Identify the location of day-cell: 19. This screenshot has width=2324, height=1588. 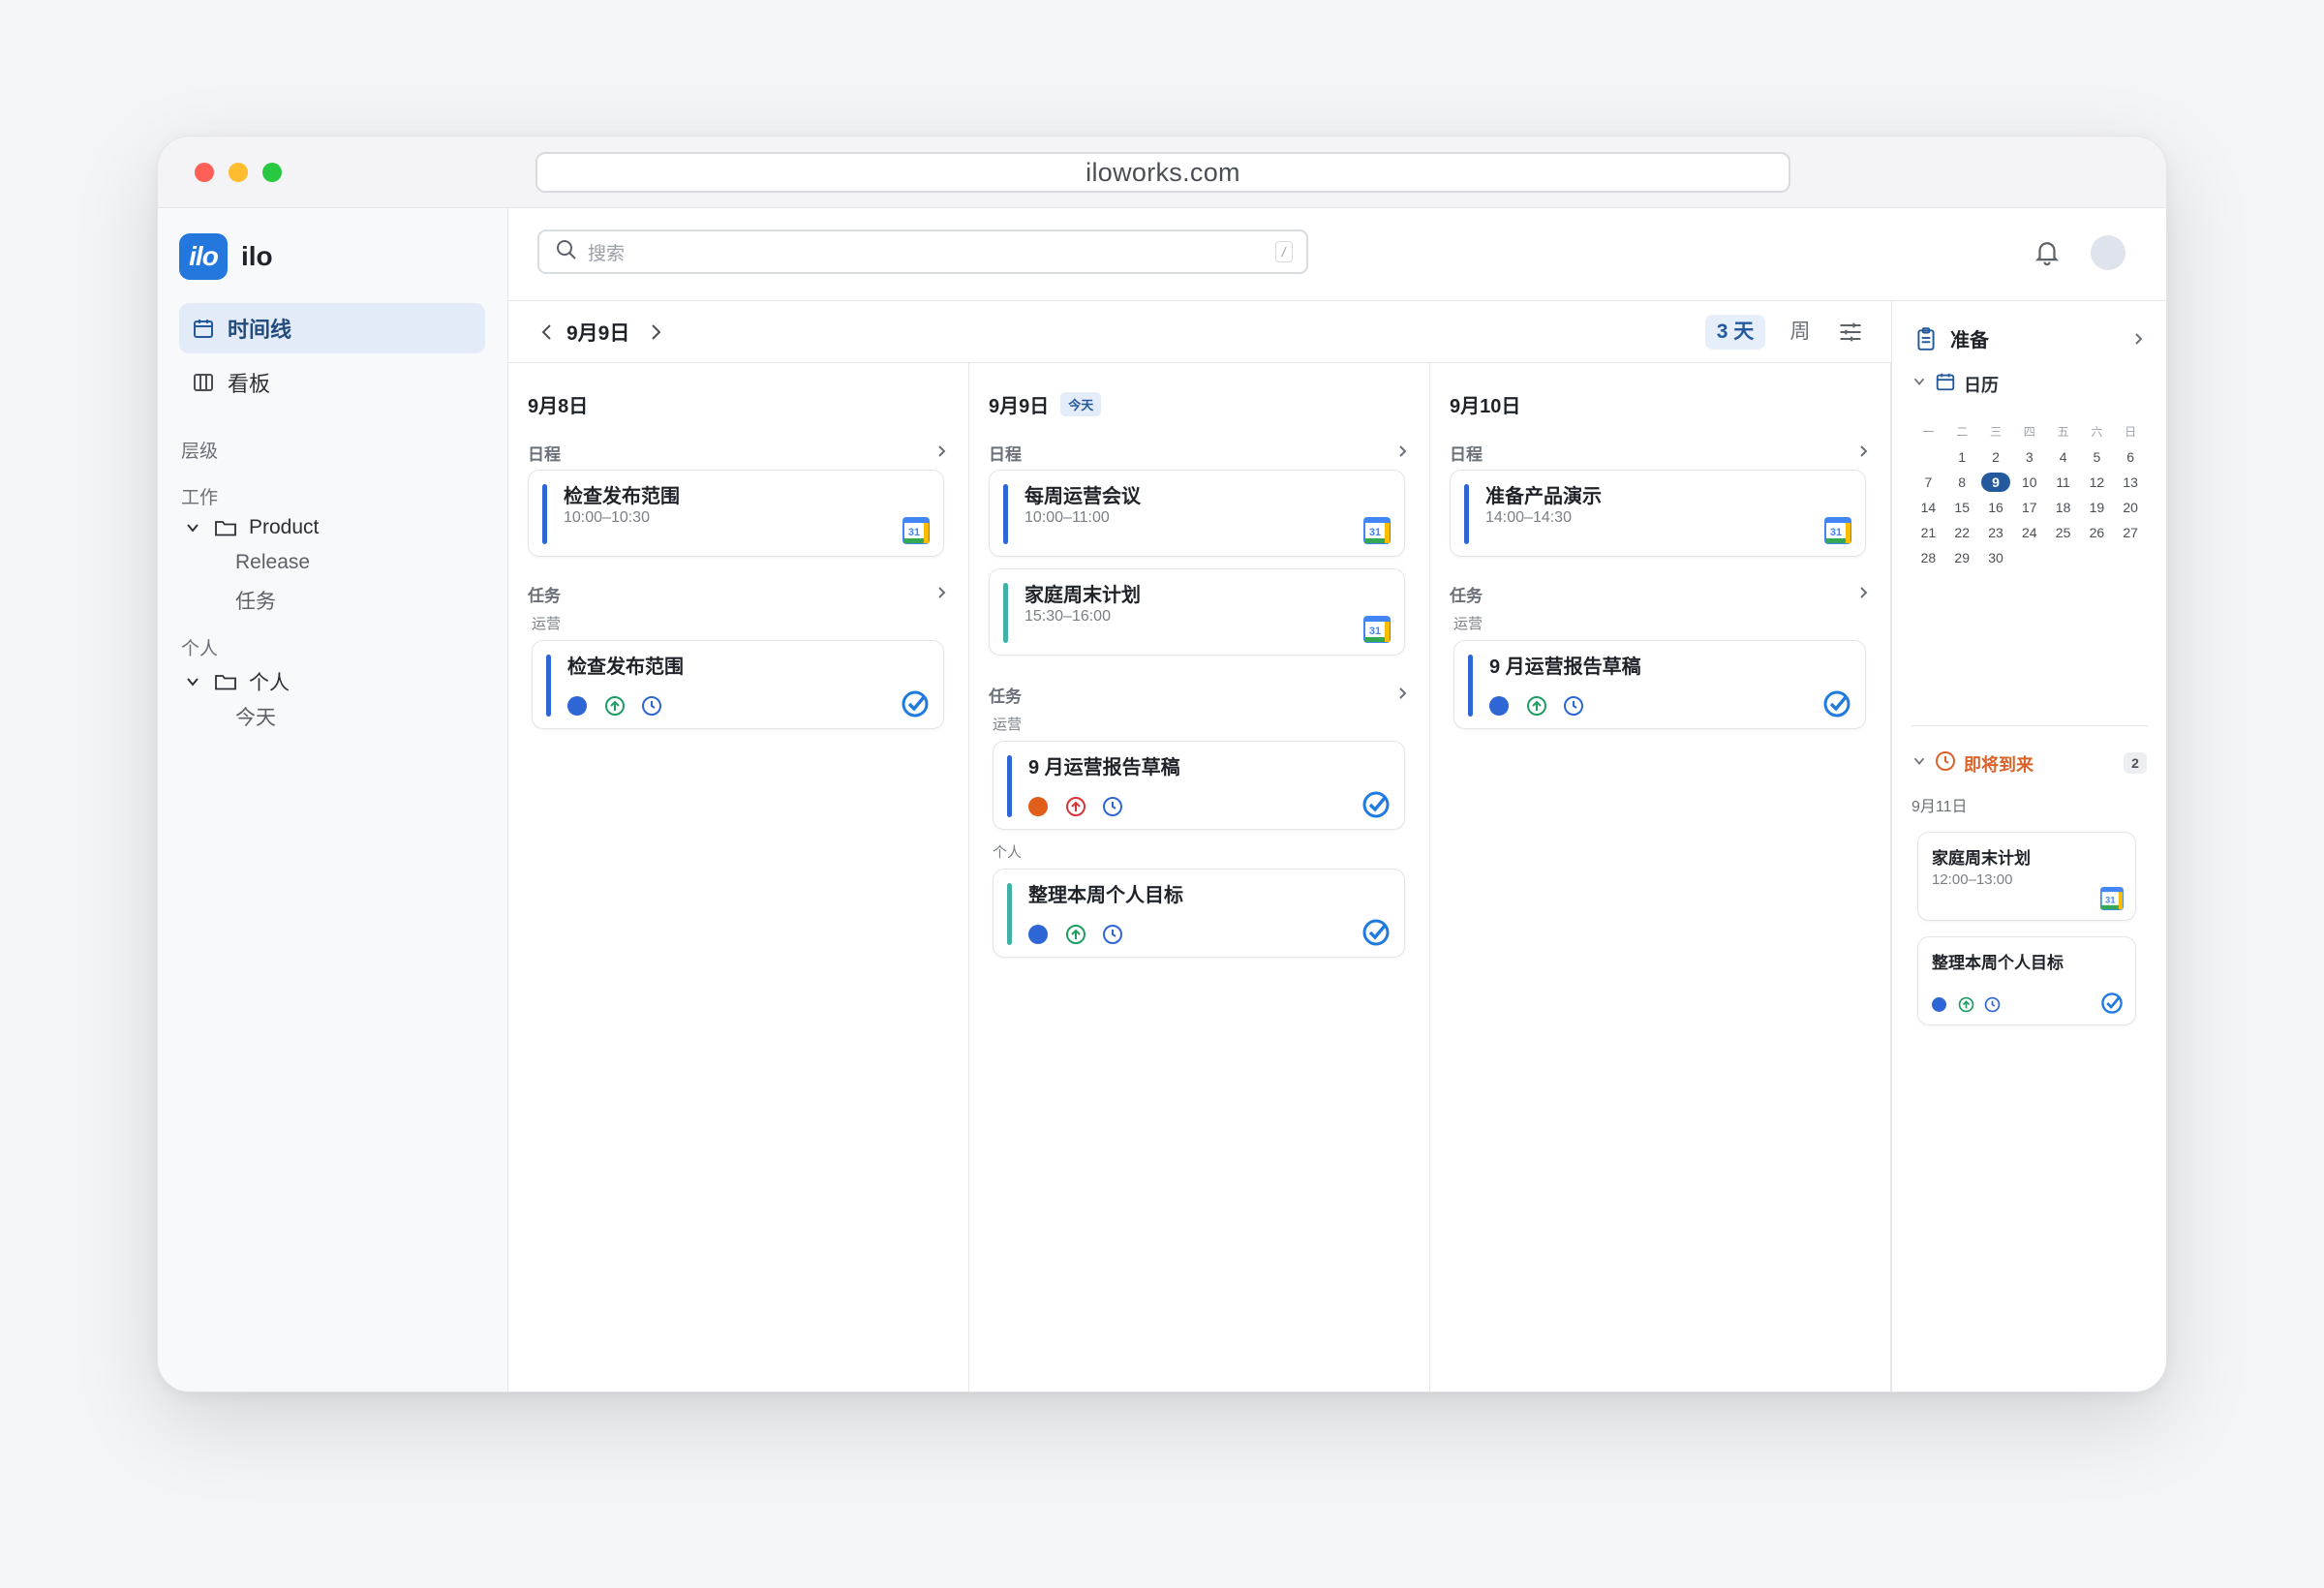
(2097, 507).